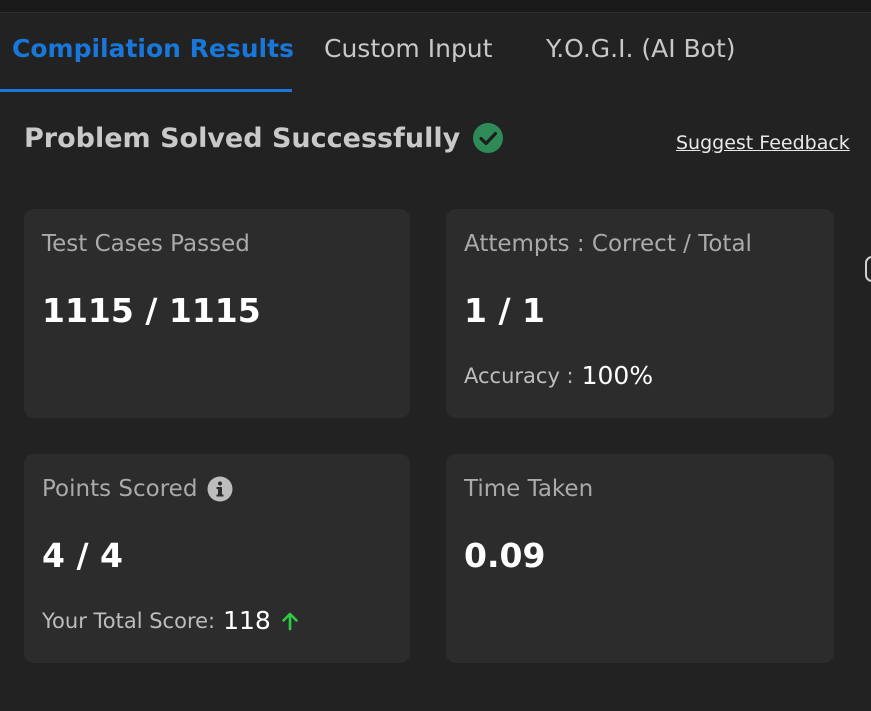  What do you see at coordinates (868, 269) in the screenshot?
I see `scroll-handle` at bounding box center [868, 269].